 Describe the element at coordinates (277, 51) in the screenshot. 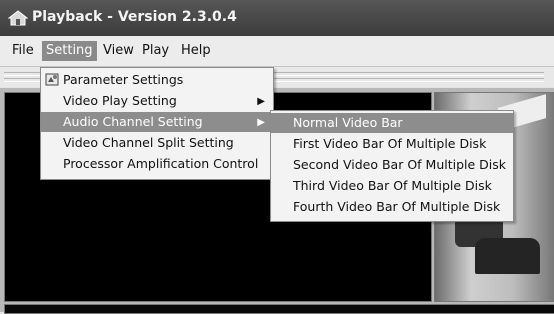

I see `menu-bar: File Setting View Play Help` at that location.